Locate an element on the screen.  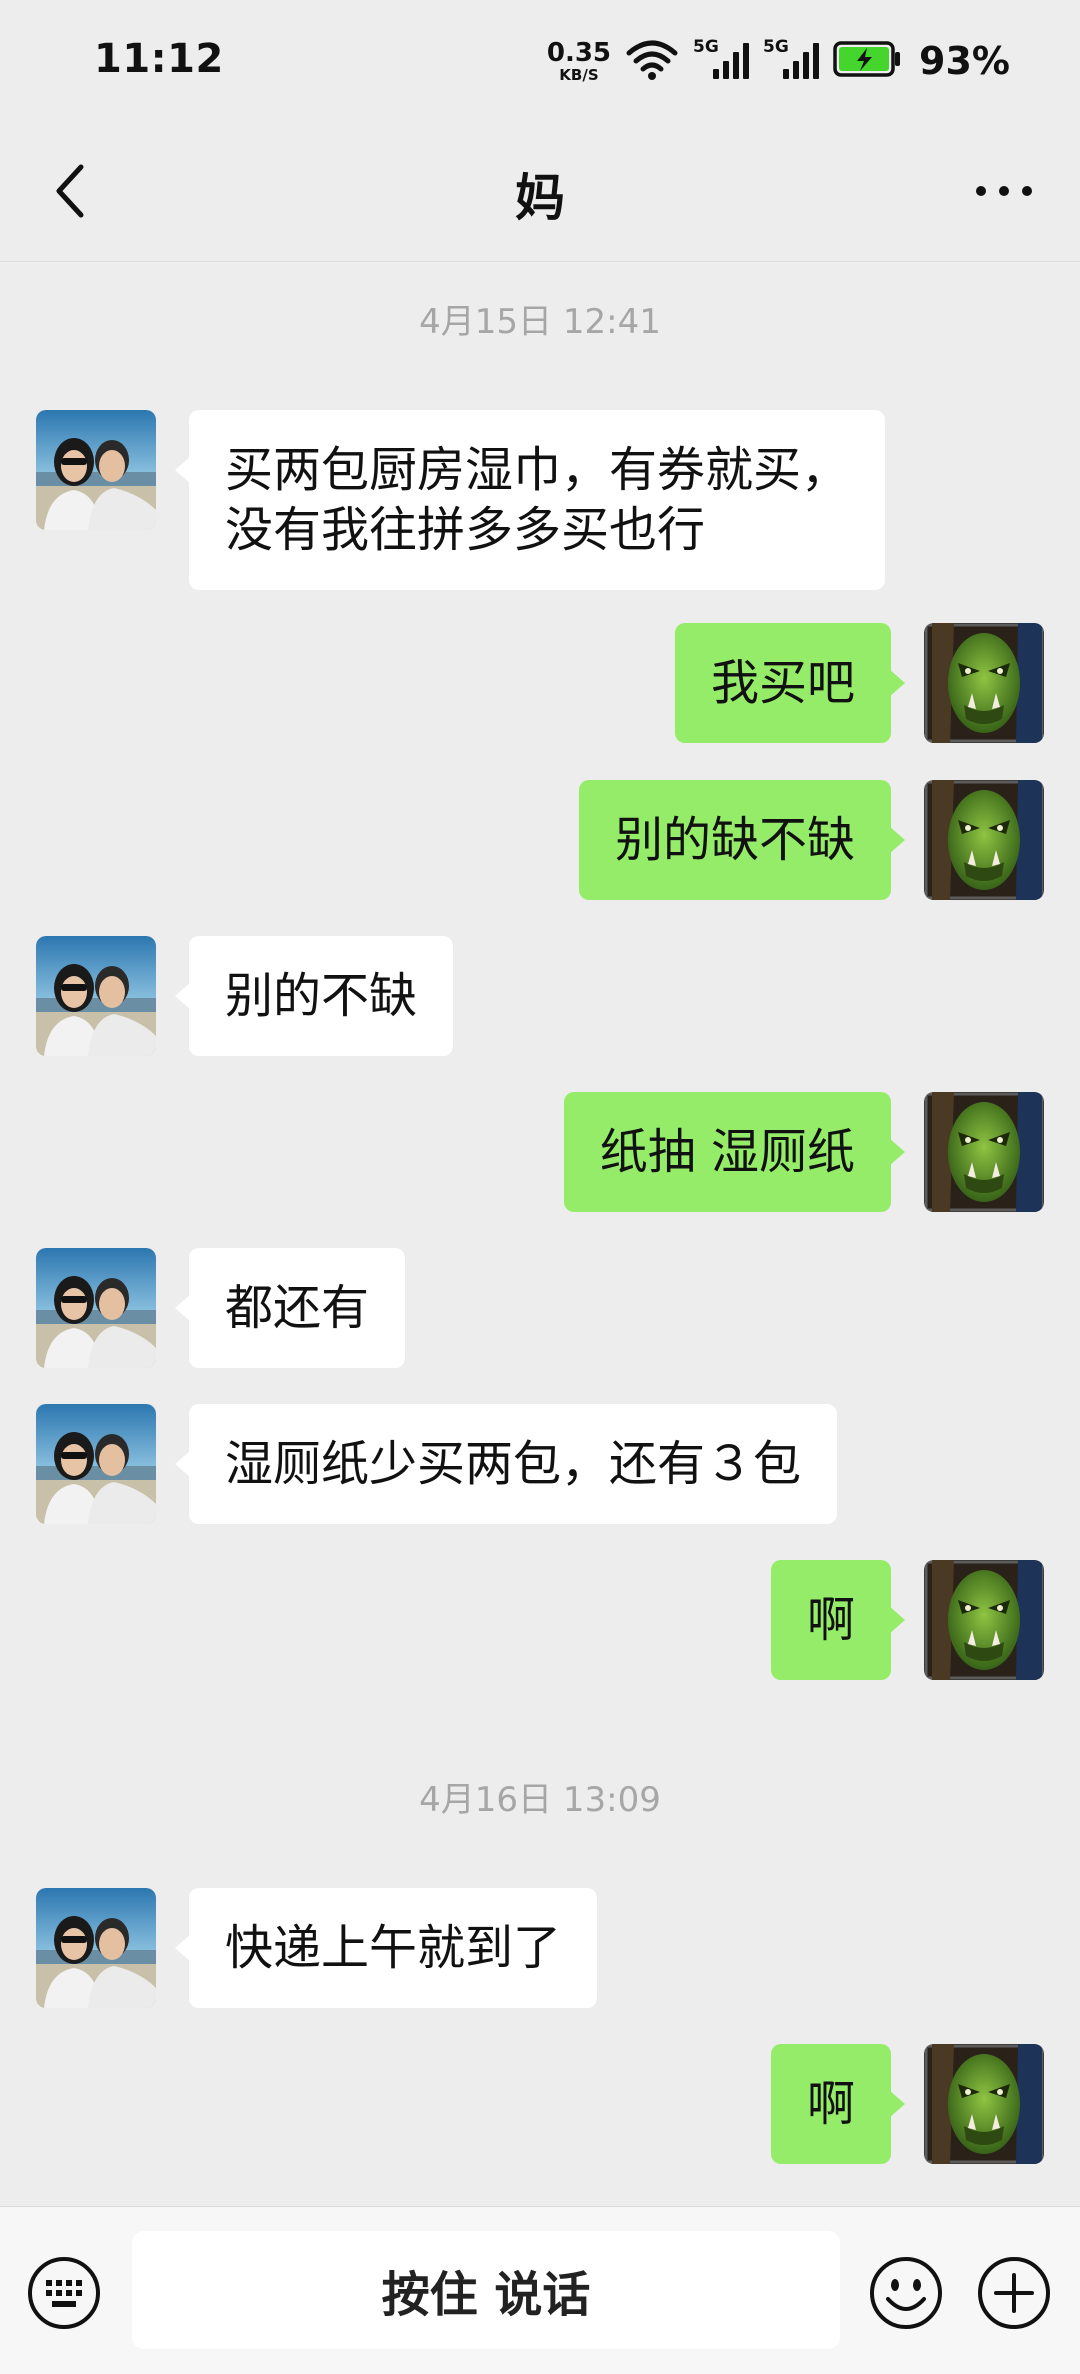
timestamp: 4月16日 13:09 is located at coordinates (540, 1800).